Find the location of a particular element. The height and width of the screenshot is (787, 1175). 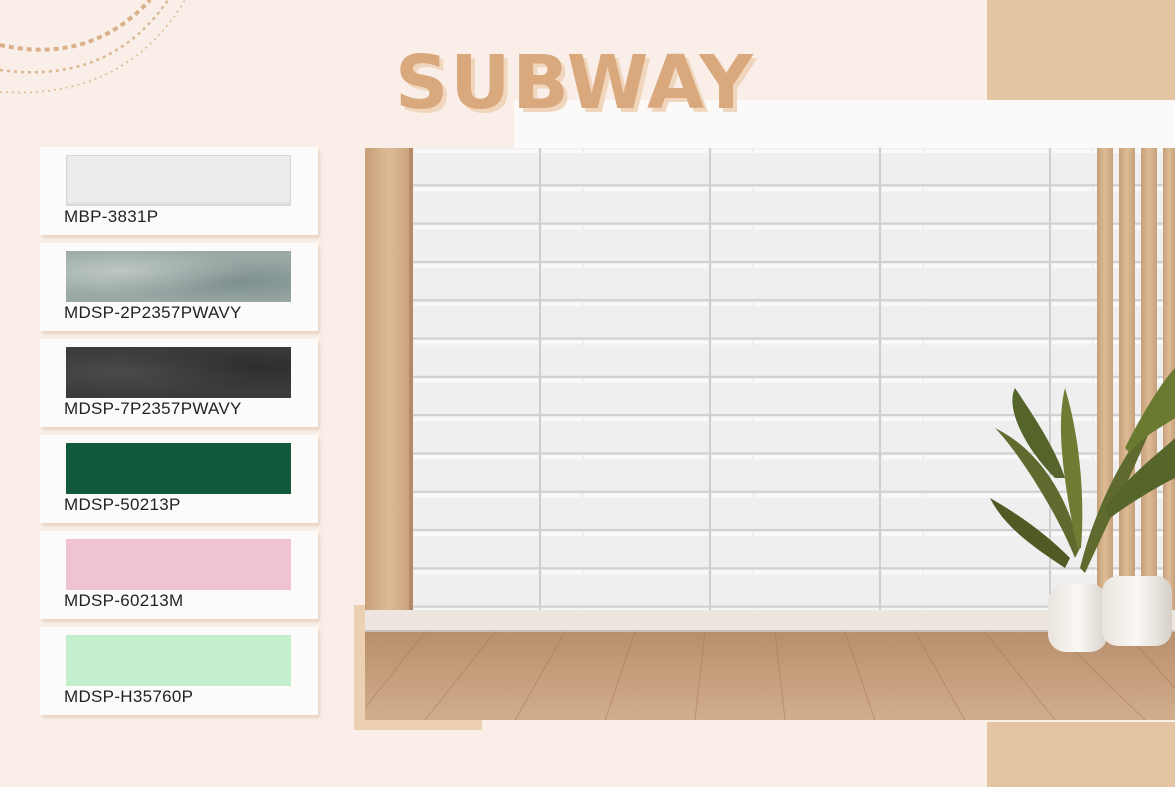

swatch-card: MDSP-60213M is located at coordinates (179, 575).